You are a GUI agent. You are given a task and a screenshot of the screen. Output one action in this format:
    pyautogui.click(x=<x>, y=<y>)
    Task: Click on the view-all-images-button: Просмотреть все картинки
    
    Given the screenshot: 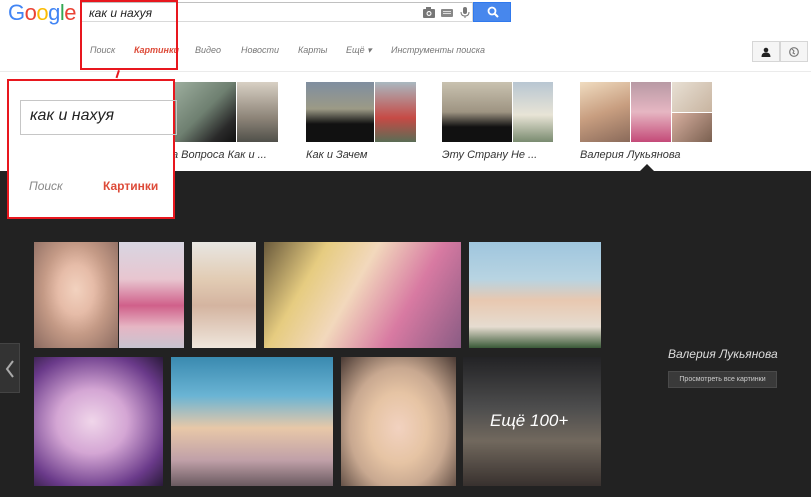 What is the action you would take?
    pyautogui.click(x=722, y=379)
    